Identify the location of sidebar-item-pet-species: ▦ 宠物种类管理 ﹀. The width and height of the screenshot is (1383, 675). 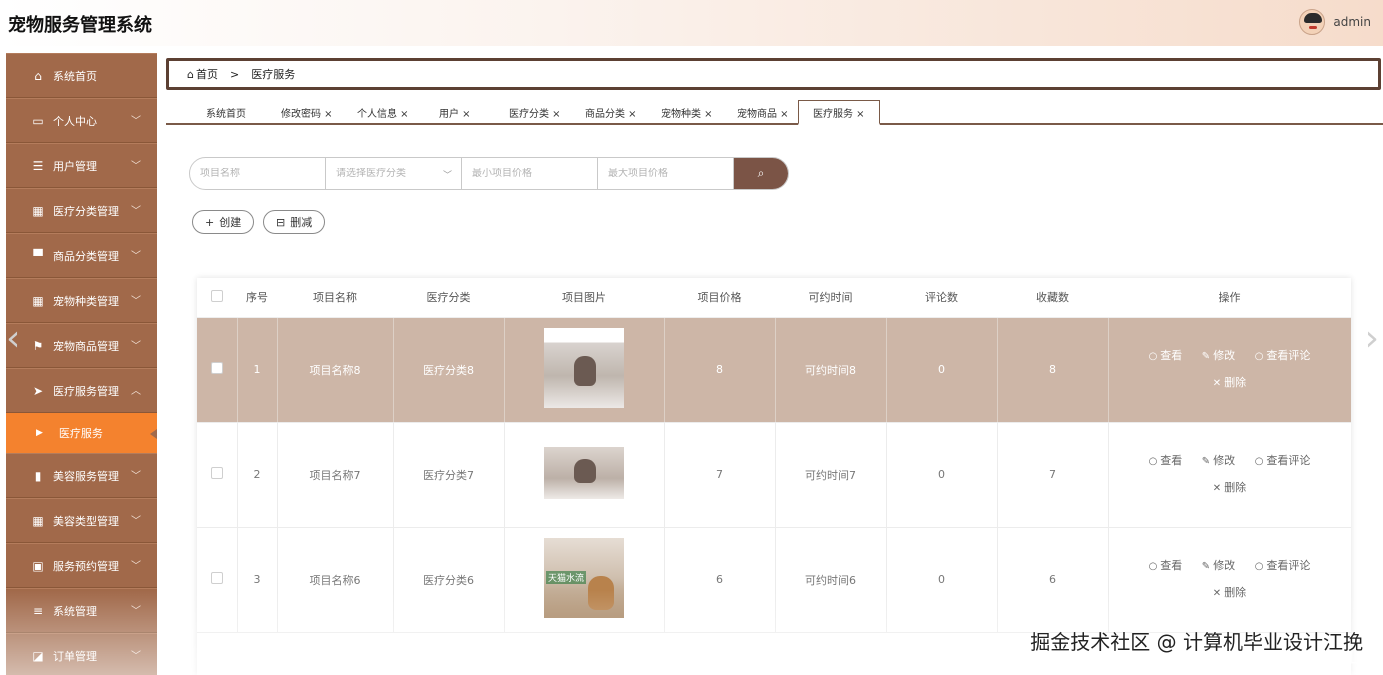
(81, 300).